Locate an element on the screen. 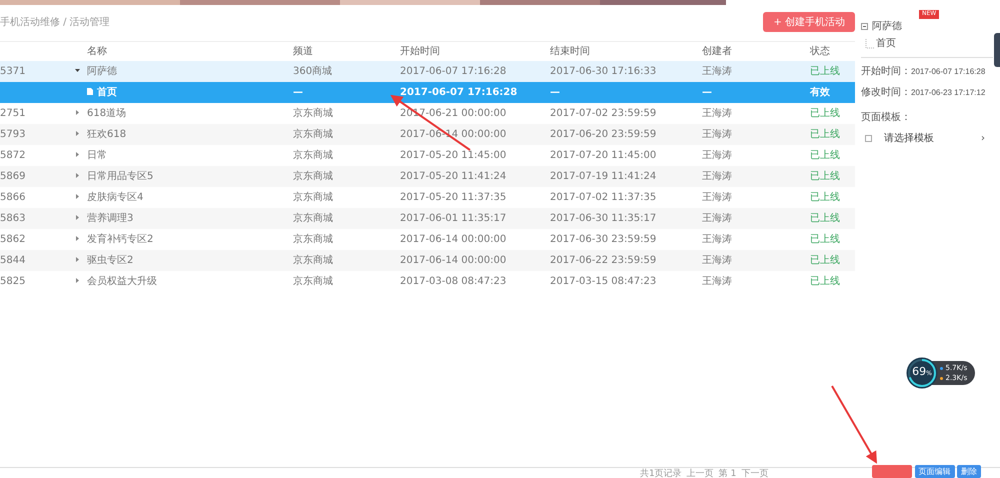 Image resolution: width=1000 pixels, height=478 pixels. info-label: 修改时间： is located at coordinates (886, 93).